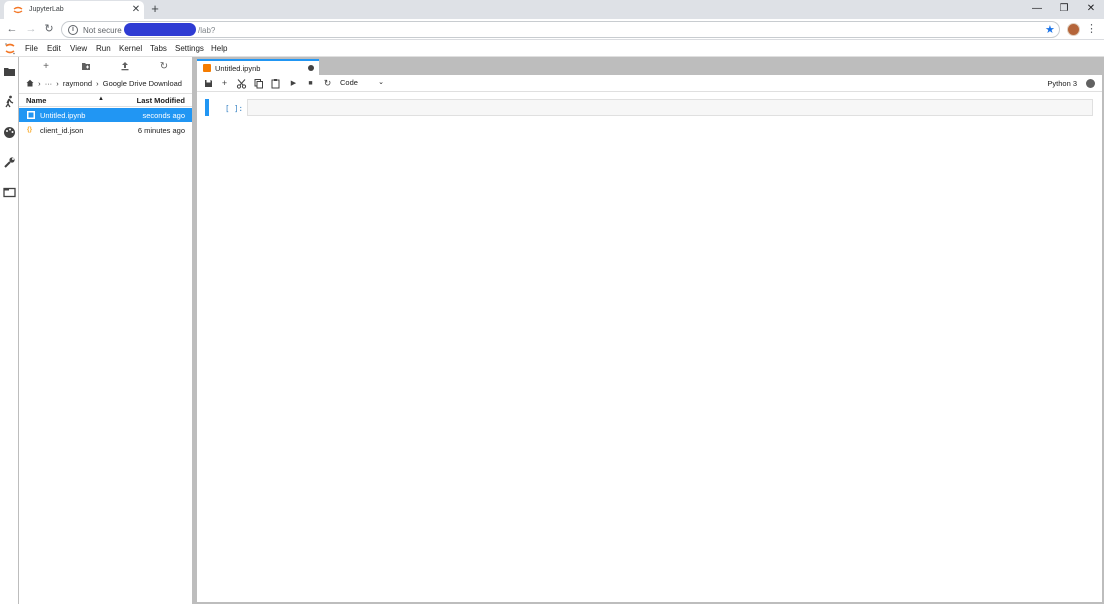 This screenshot has height=604, width=1104. I want to click on restart-button: ↻, so click(327, 83).